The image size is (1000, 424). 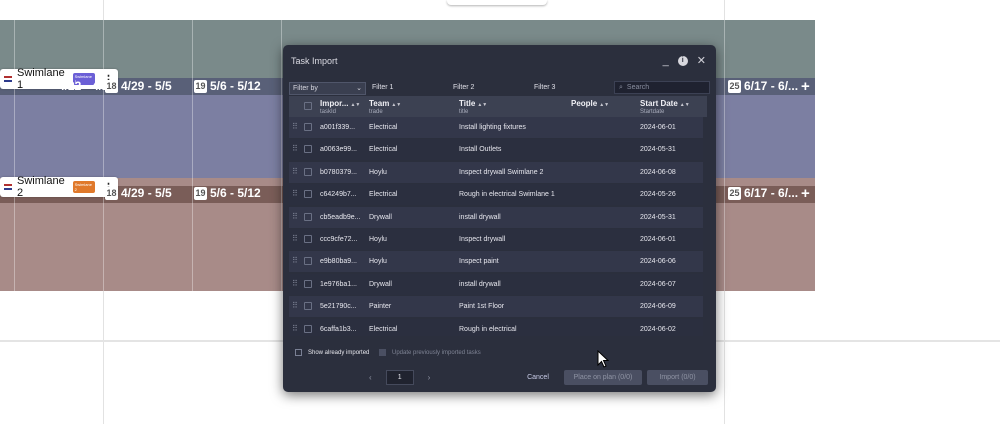 What do you see at coordinates (382, 352) in the screenshot?
I see `update-imported-checkbox` at bounding box center [382, 352].